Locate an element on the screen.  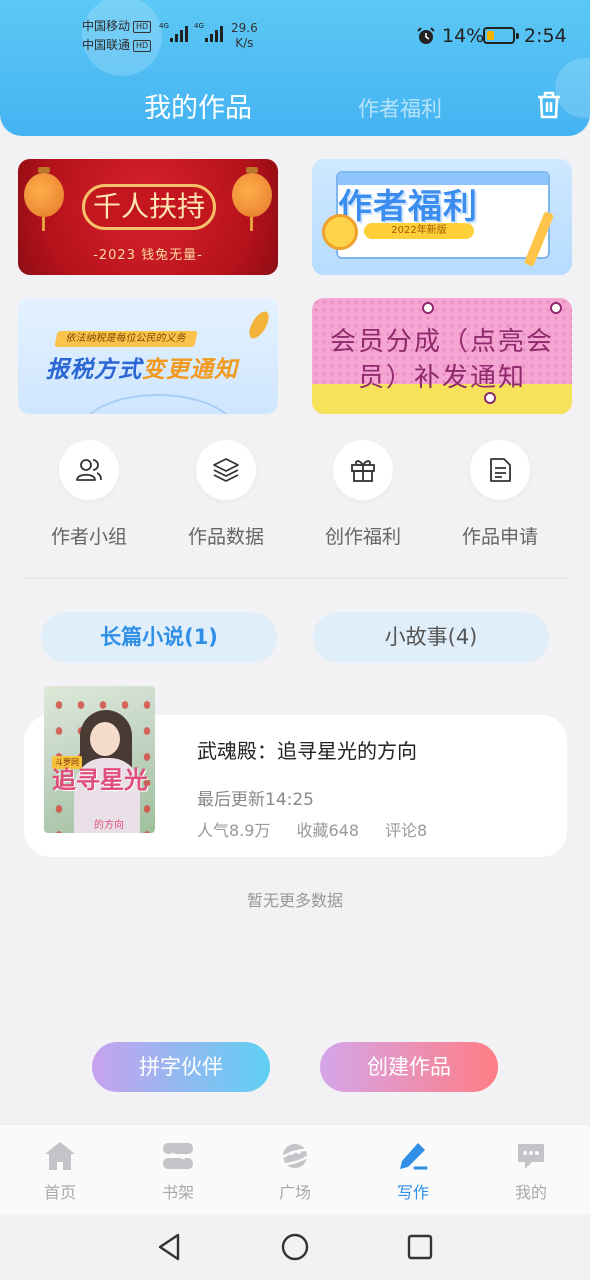
leaf-icon is located at coordinates (259, 325).